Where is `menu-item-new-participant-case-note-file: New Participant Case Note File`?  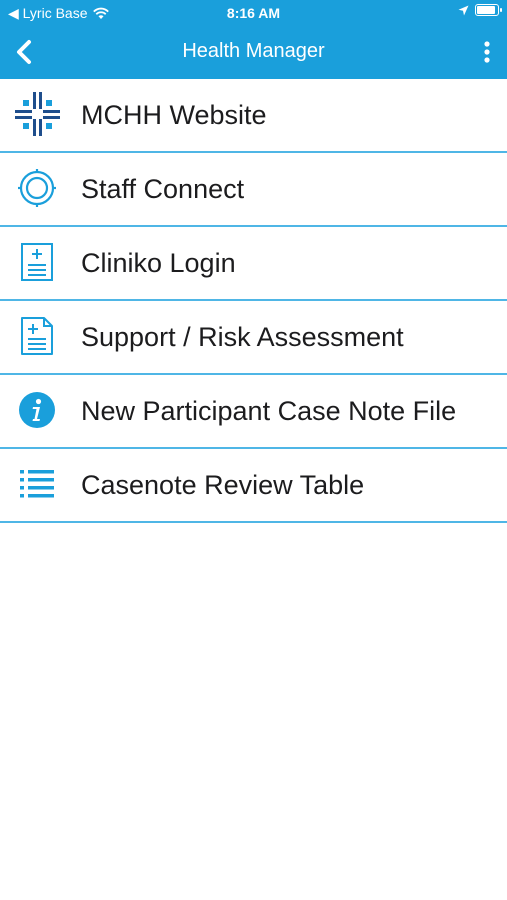 menu-item-new-participant-case-note-file: New Participant Case Note File is located at coordinates (253, 412).